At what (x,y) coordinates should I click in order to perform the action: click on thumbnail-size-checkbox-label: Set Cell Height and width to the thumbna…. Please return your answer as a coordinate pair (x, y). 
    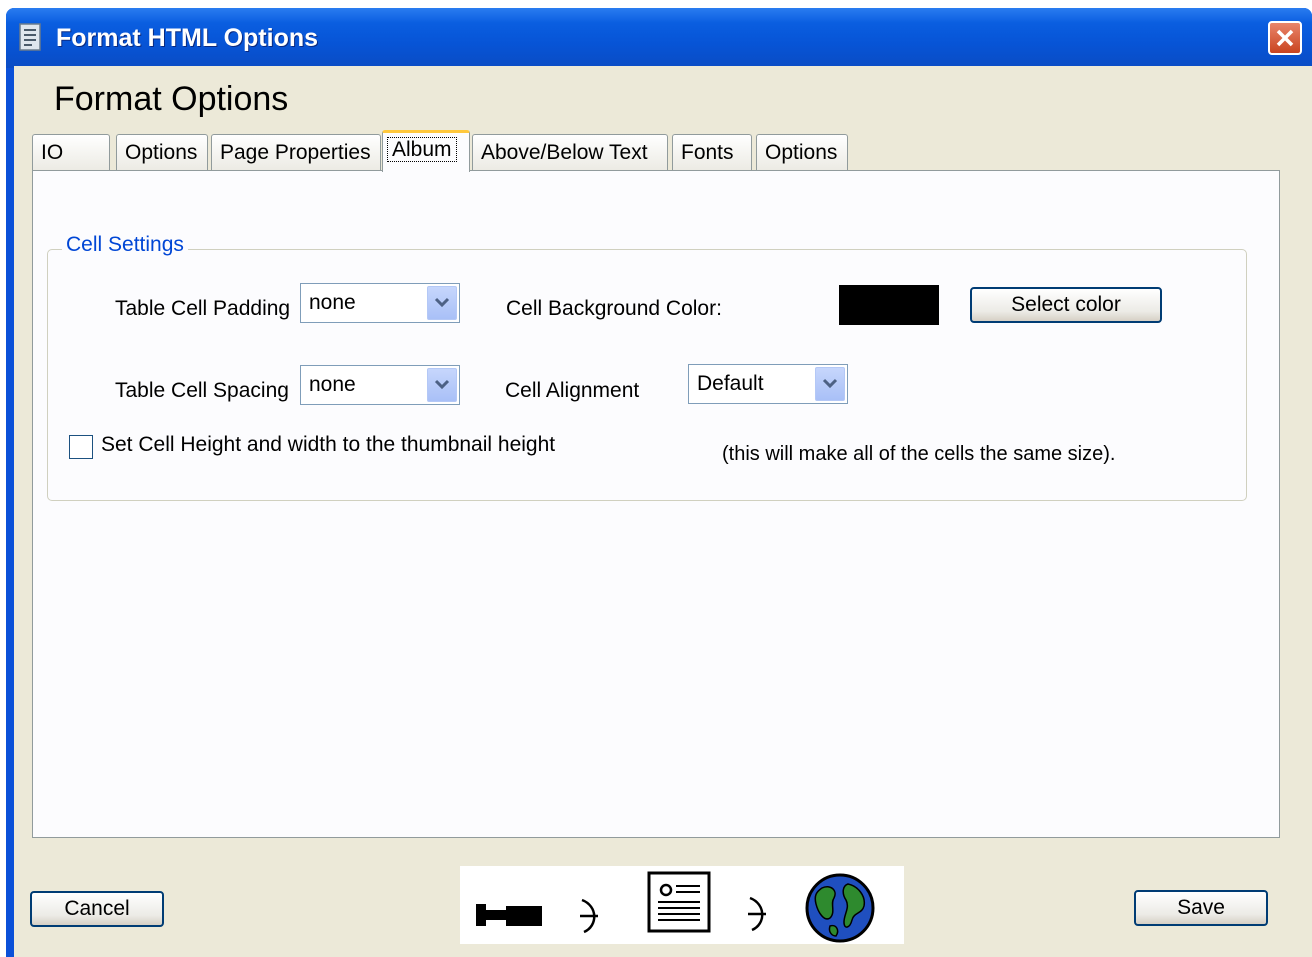
    Looking at the image, I should click on (328, 445).